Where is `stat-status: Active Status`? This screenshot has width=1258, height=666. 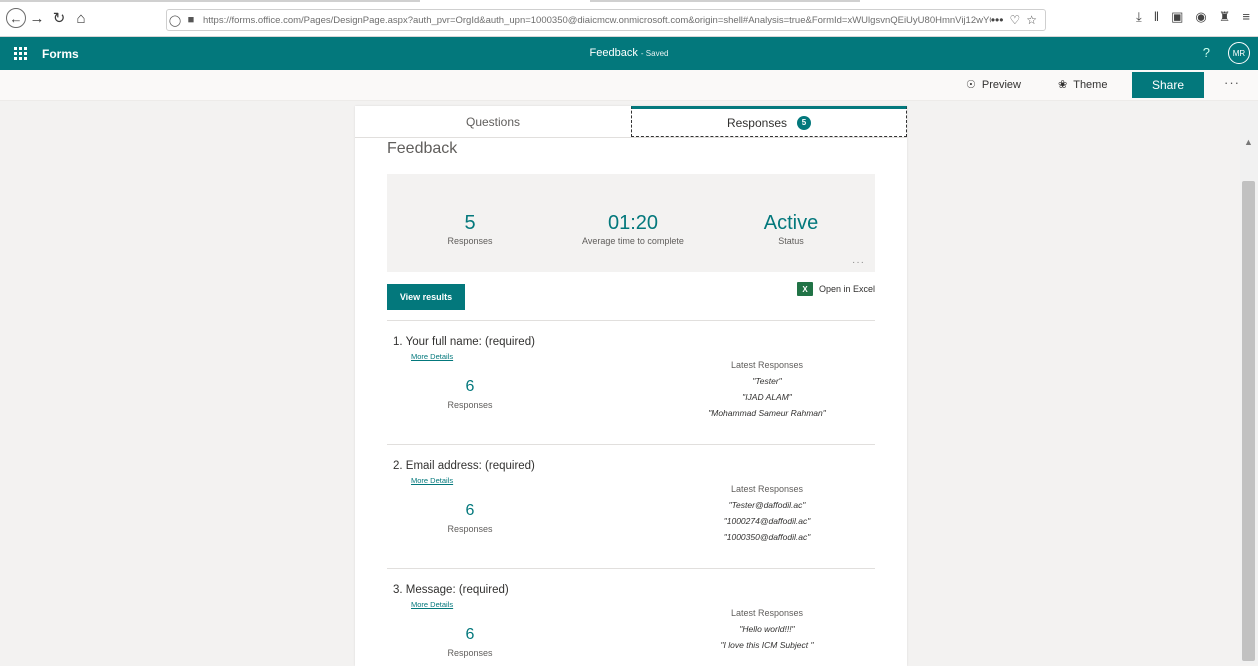
stat-status: Active Status is located at coordinates (791, 229).